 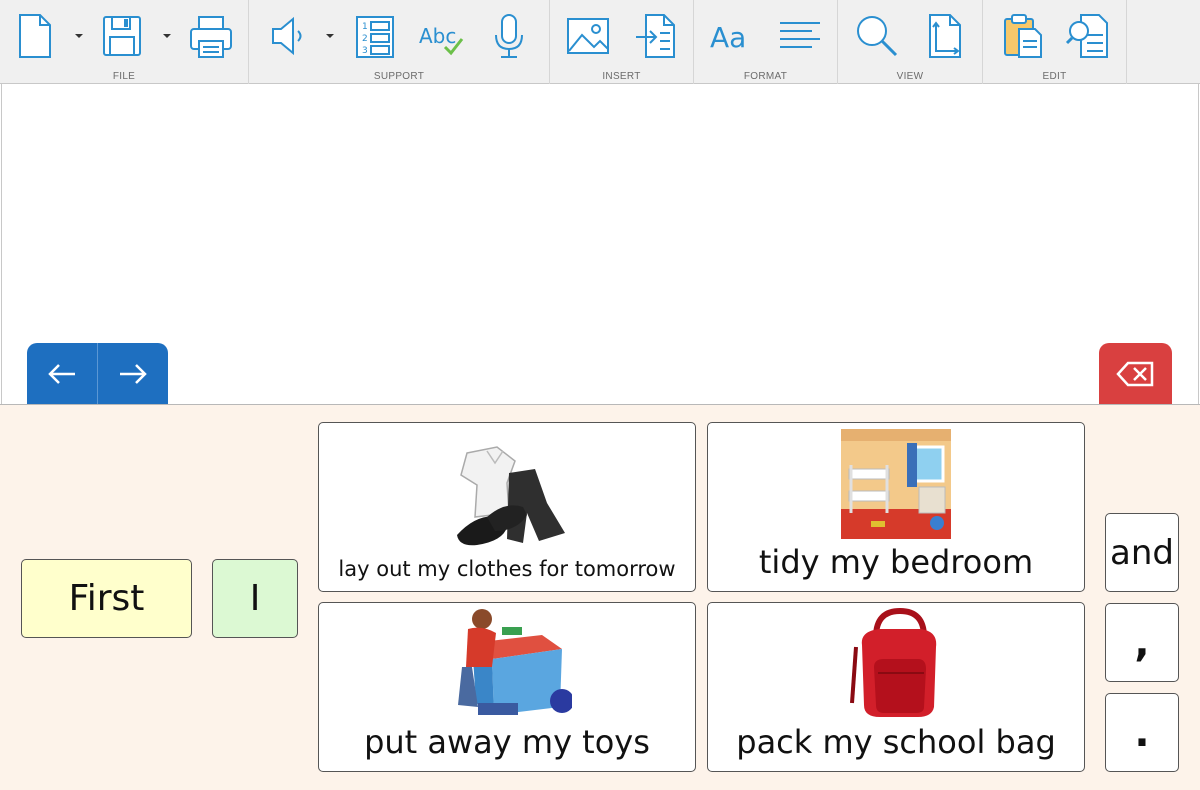 I want to click on previous-button, so click(x=62, y=374).